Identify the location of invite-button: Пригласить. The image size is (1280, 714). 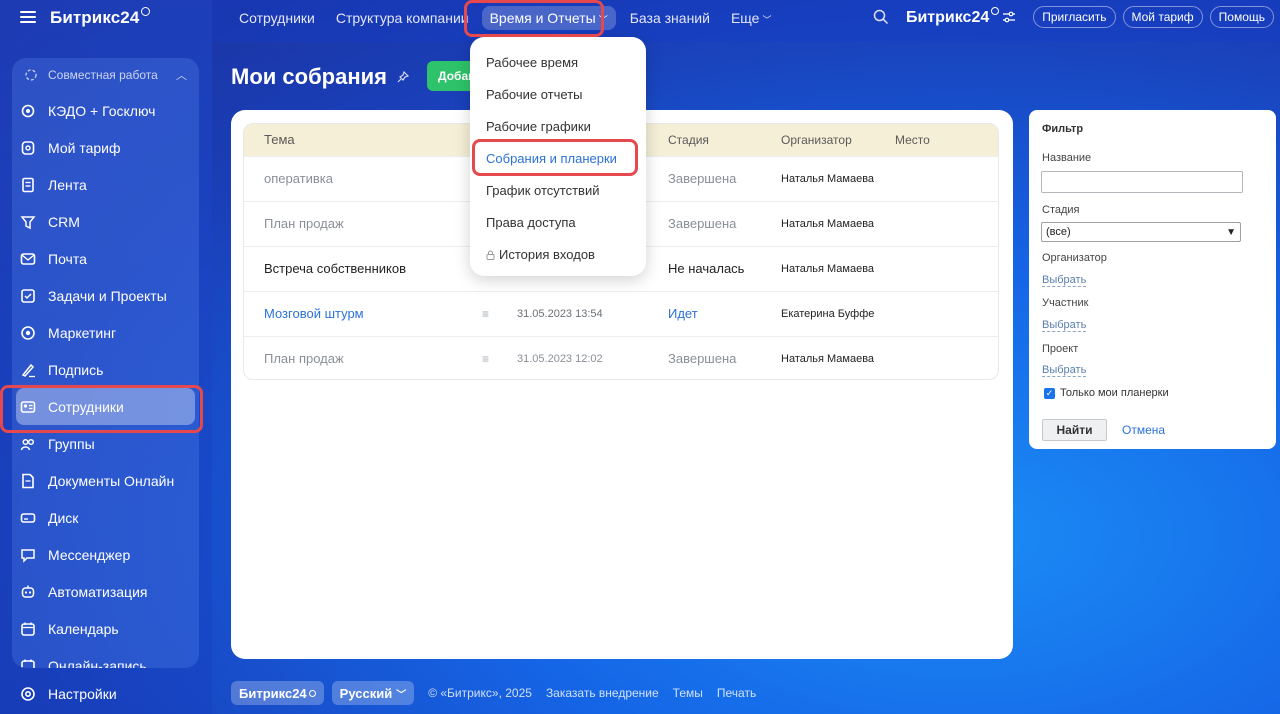
(1074, 17).